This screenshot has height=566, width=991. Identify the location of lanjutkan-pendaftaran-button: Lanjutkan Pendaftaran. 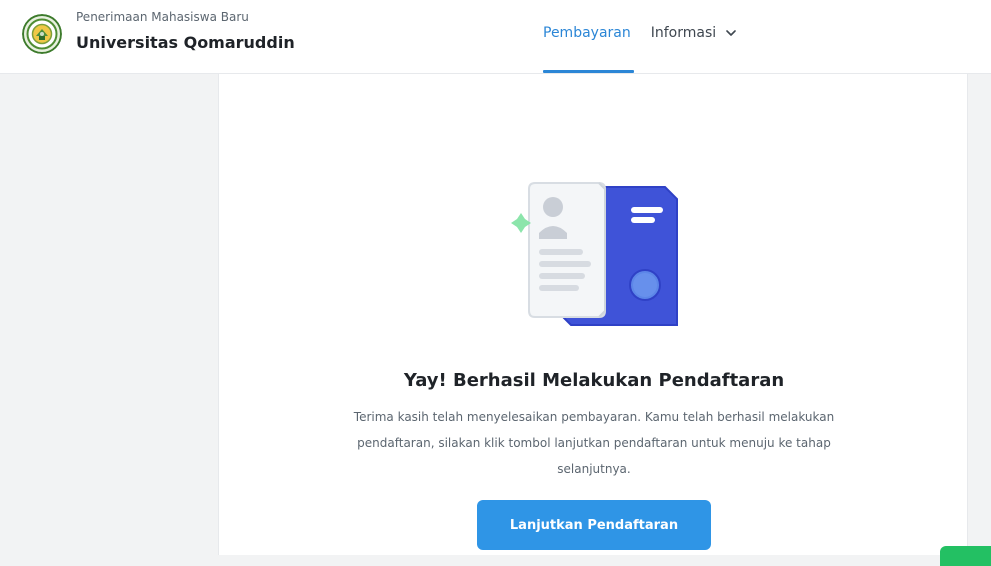
(594, 525).